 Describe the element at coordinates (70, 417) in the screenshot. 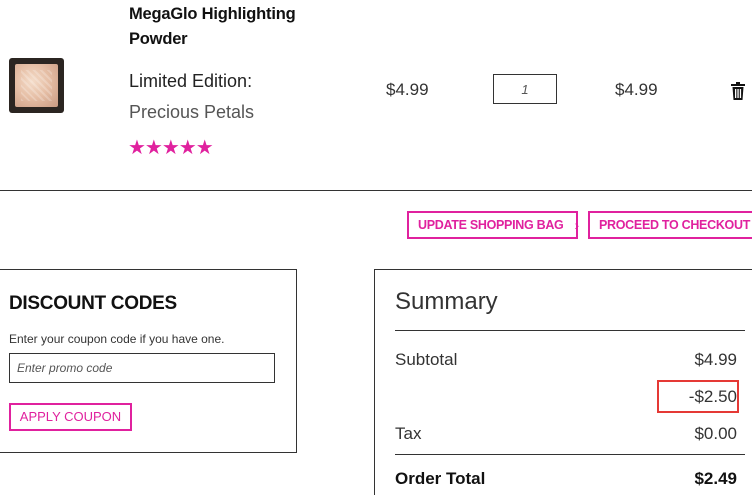

I see `apply-coupon-button: APPLY COUPON` at that location.